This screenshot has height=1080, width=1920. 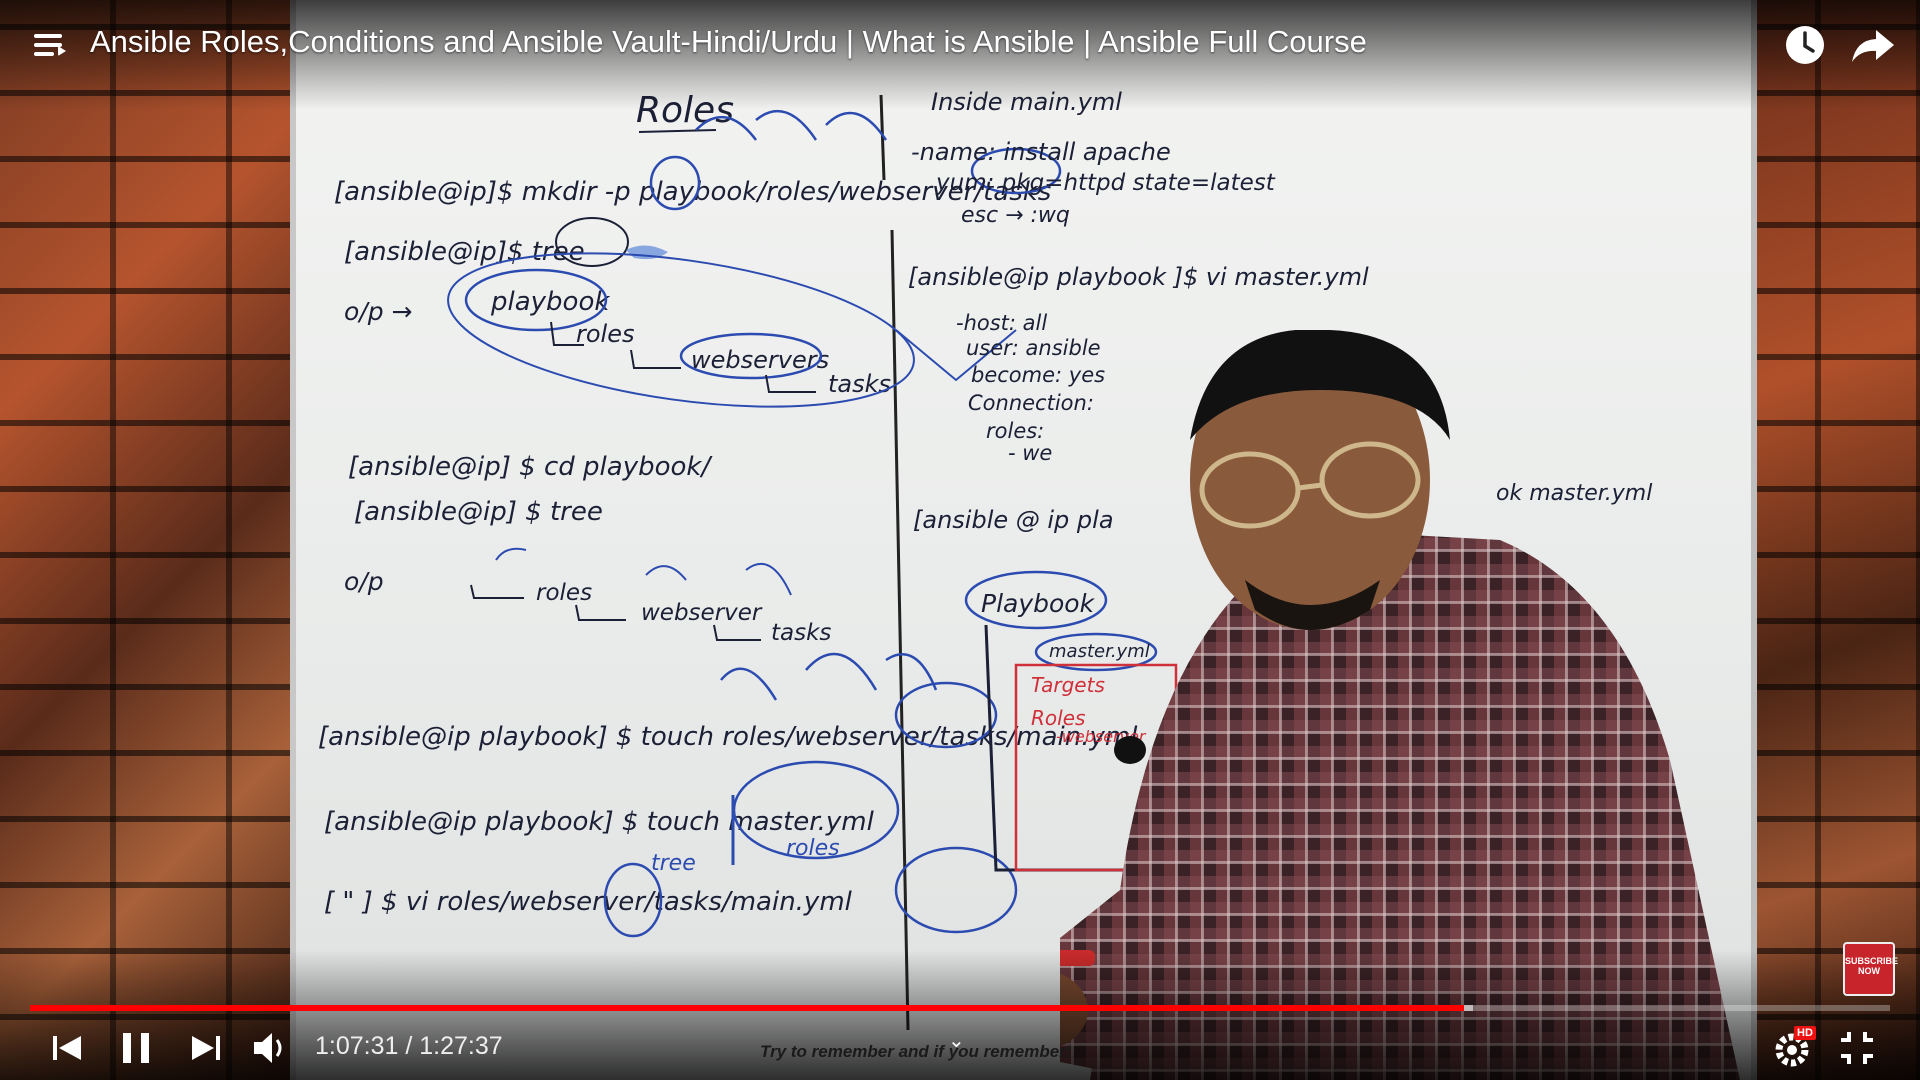 I want to click on skip-previous-icon, so click(x=67, y=1048).